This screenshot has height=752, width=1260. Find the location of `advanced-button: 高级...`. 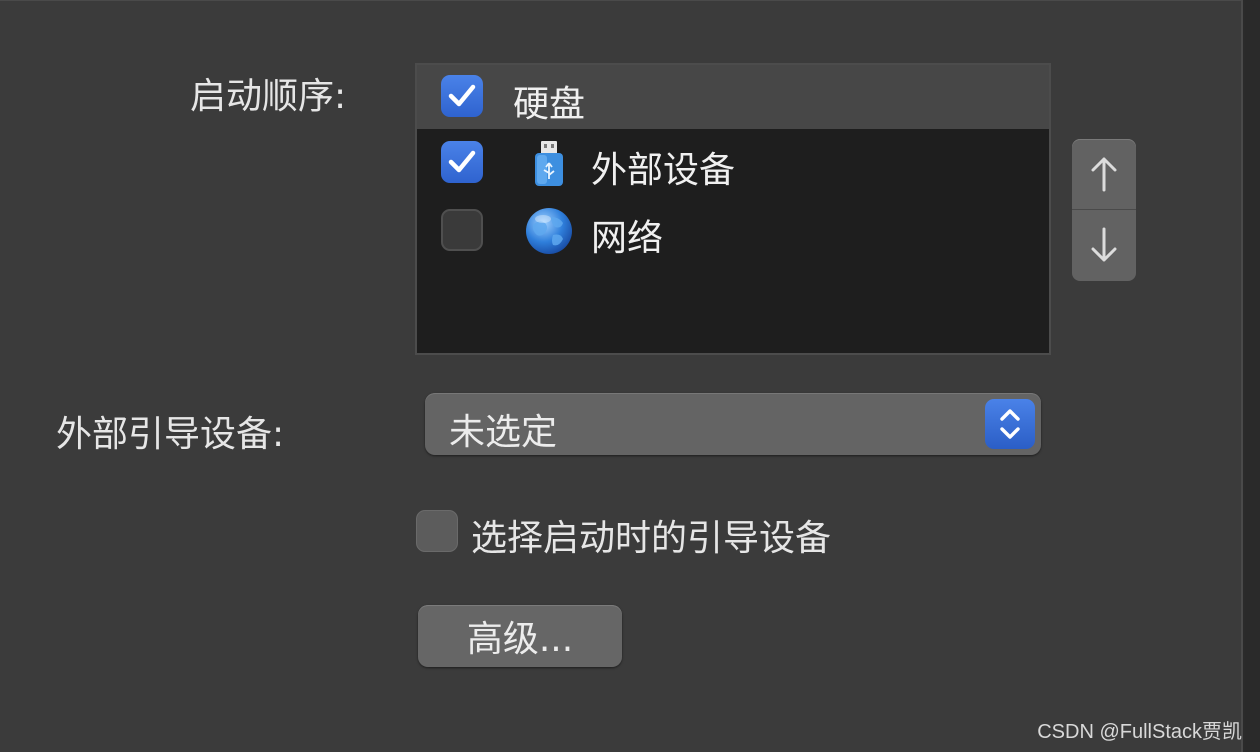

advanced-button: 高级... is located at coordinates (520, 636).